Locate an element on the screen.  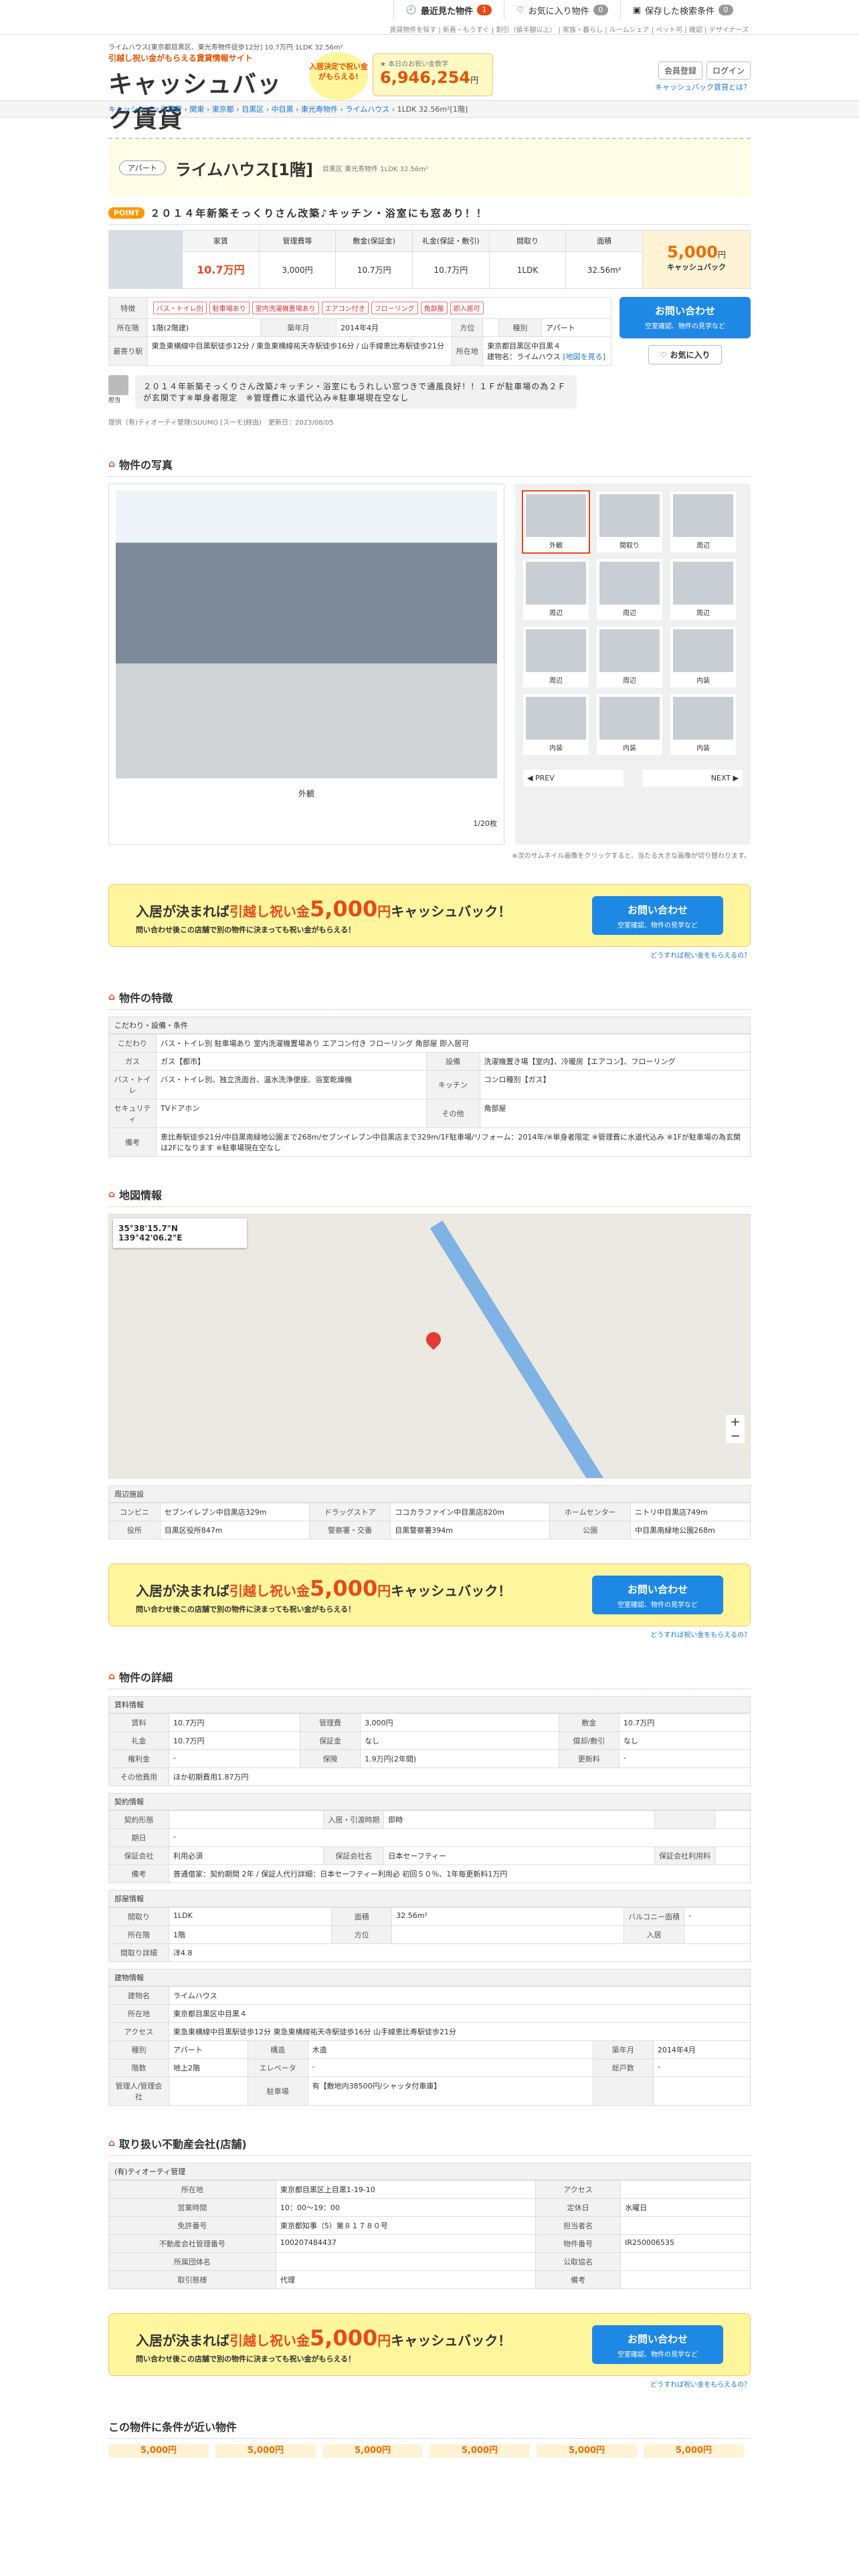
point-badge: POINT is located at coordinates (127, 213).